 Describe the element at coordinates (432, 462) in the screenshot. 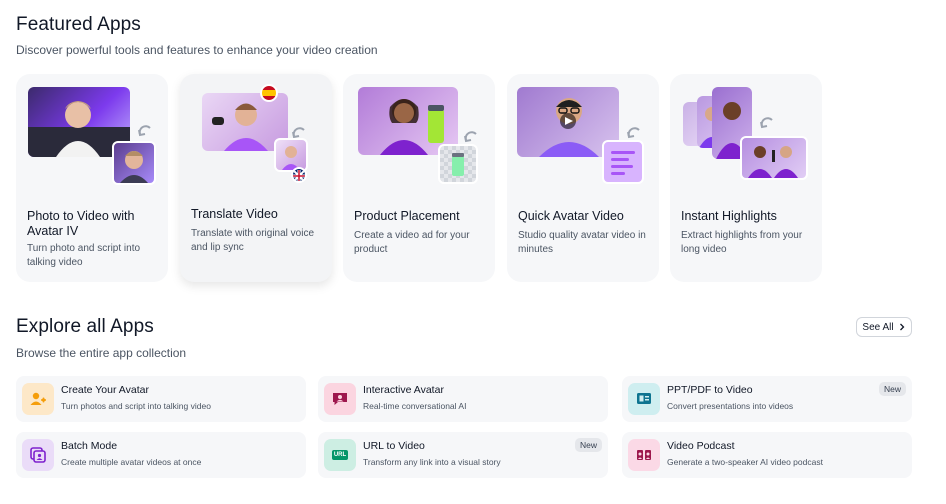

I see `app-description: Transform any link into a visual story` at that location.